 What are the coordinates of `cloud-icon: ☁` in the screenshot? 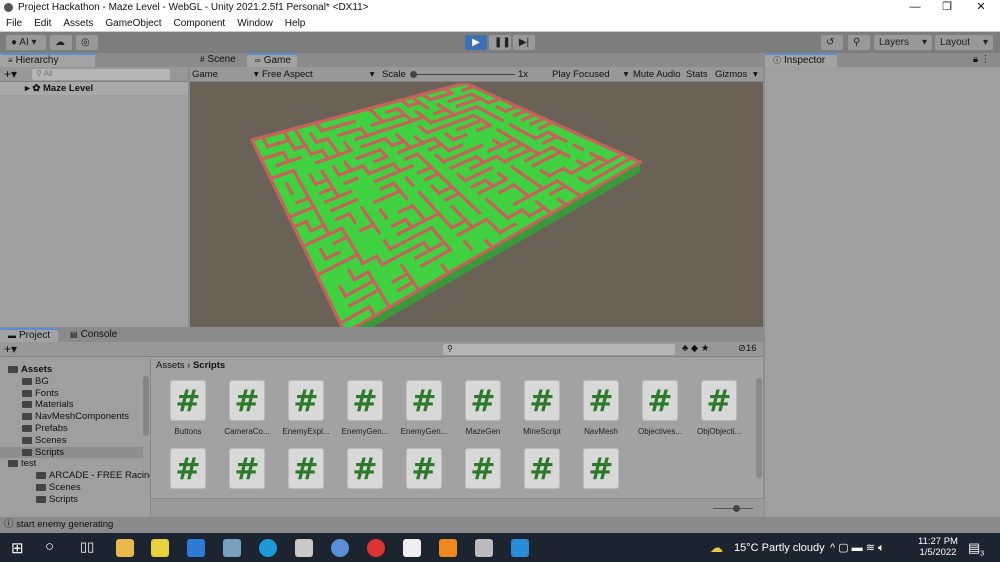 It's located at (61, 42).